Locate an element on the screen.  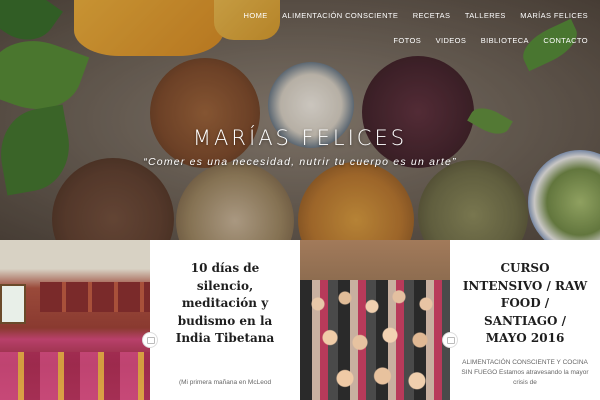
post-thumbnail-meditation-hall is located at coordinates (75, 320).